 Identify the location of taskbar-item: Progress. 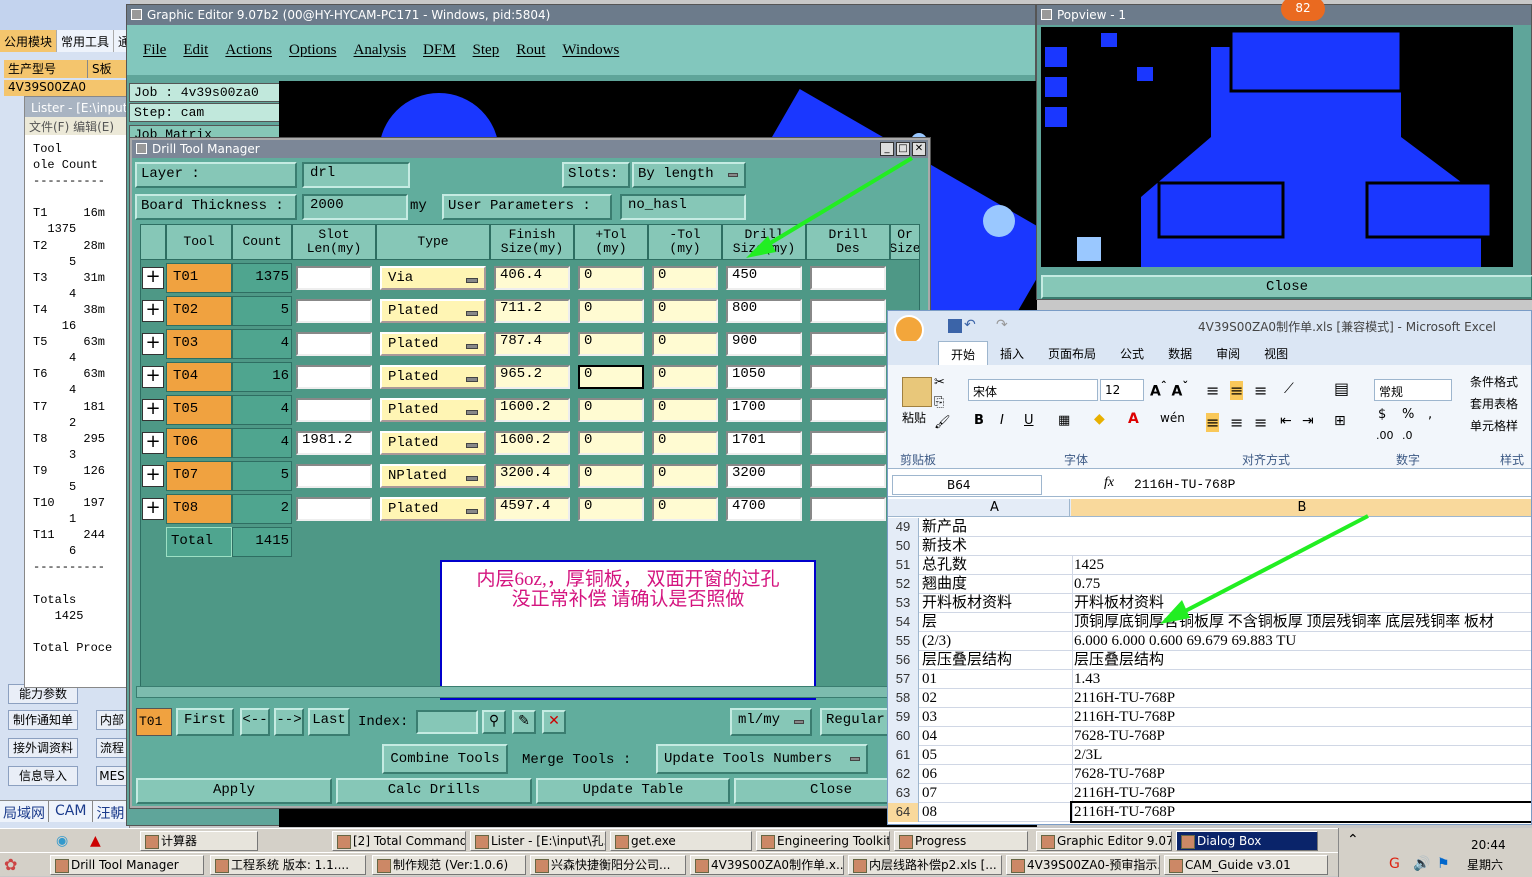
(961, 841).